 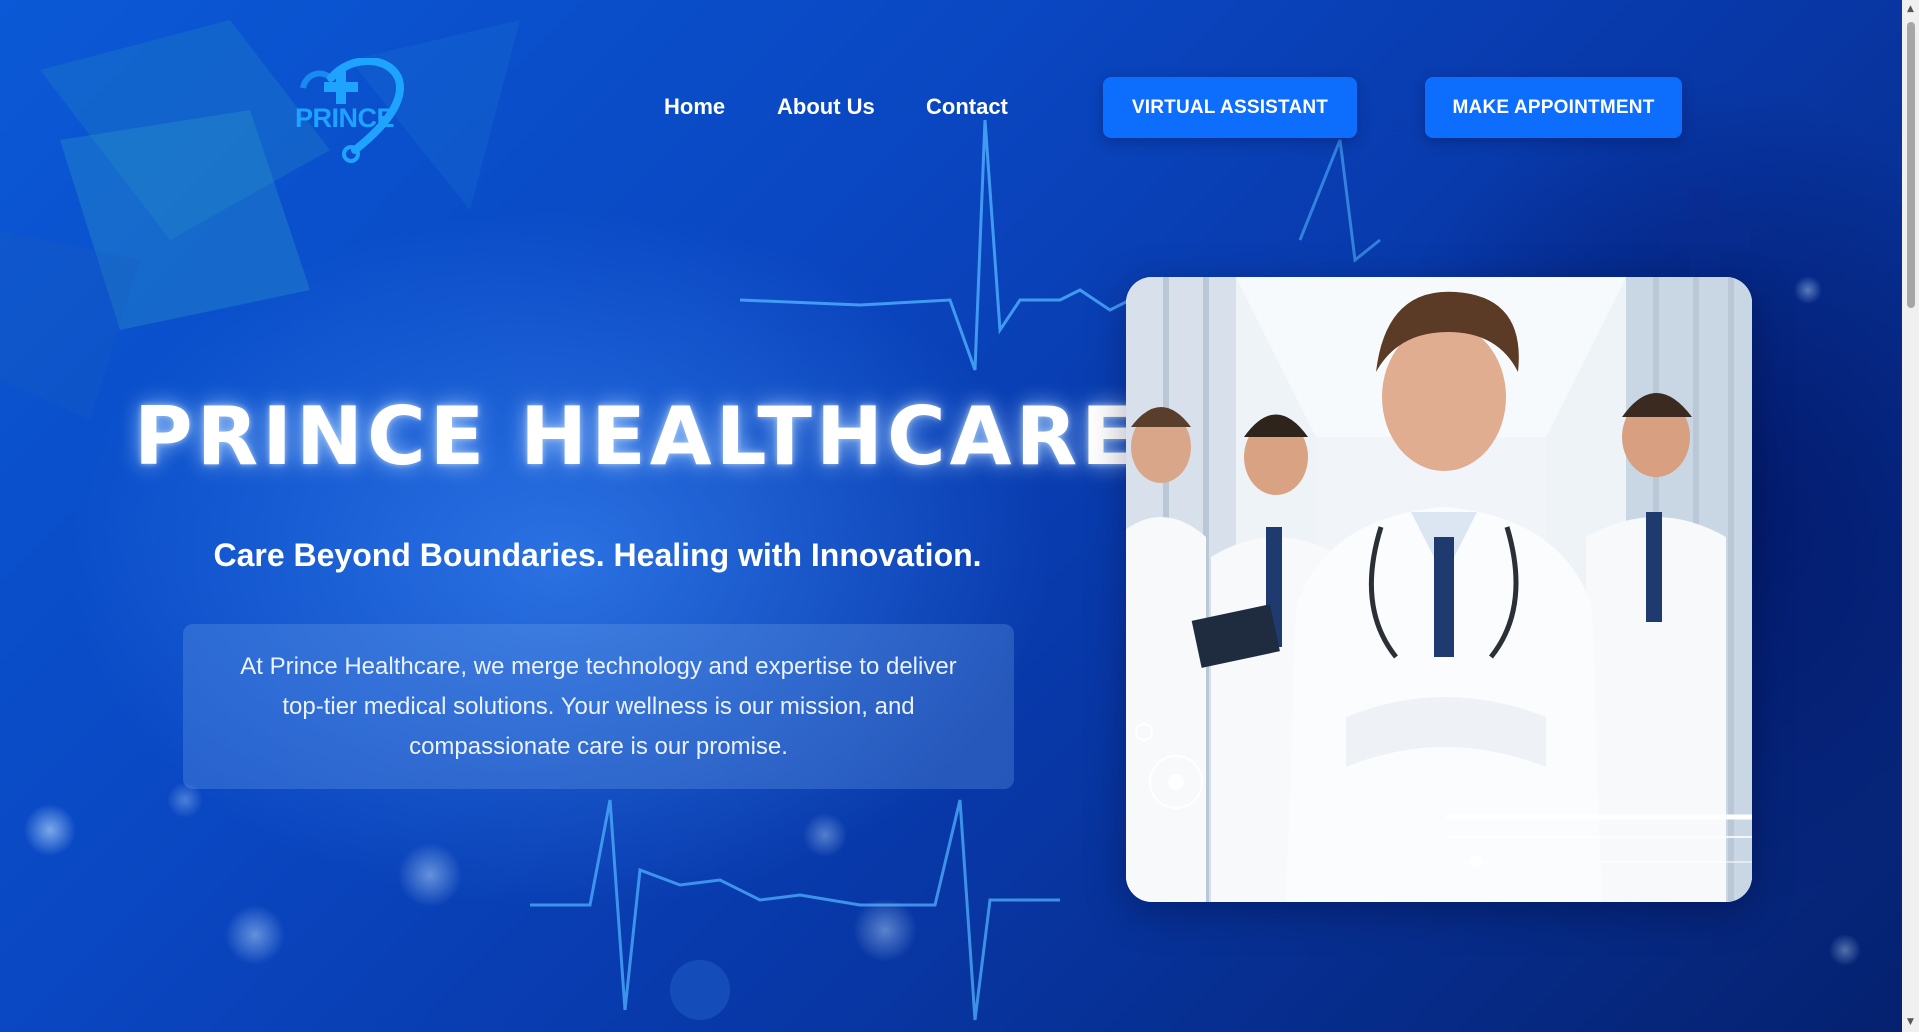 What do you see at coordinates (1553, 107) in the screenshot?
I see `make-appointment-button: MAKE APPOINTMENT` at bounding box center [1553, 107].